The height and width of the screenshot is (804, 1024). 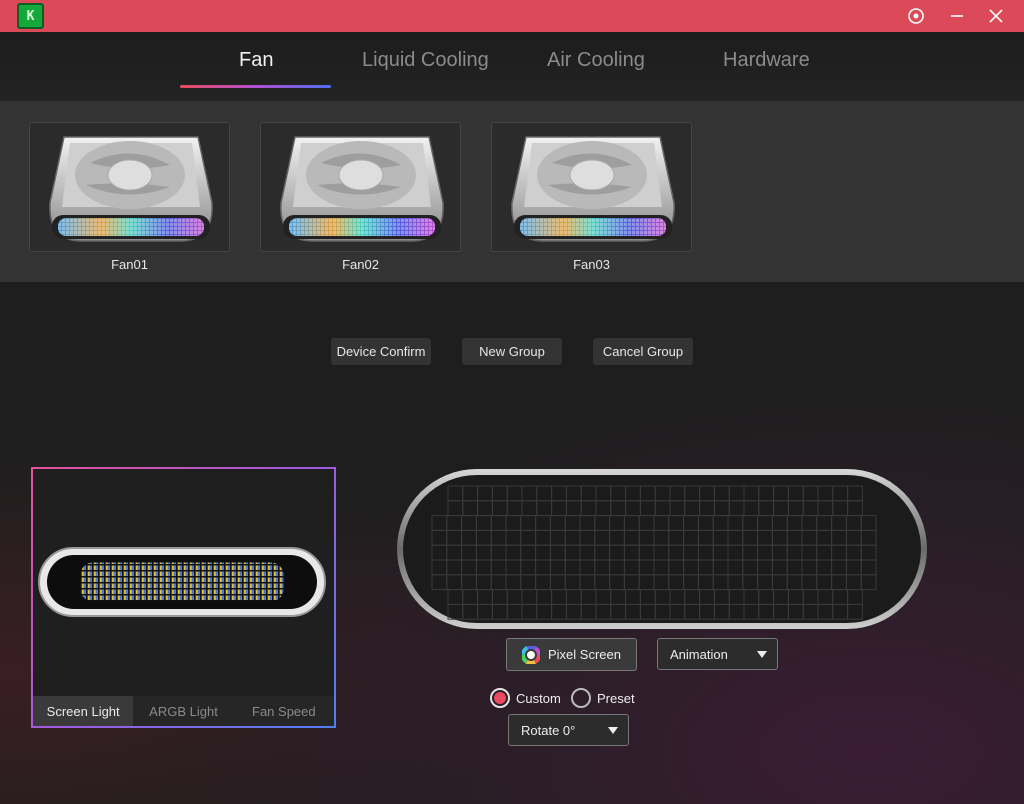 What do you see at coordinates (916, 16) in the screenshot?
I see `settings-icon` at bounding box center [916, 16].